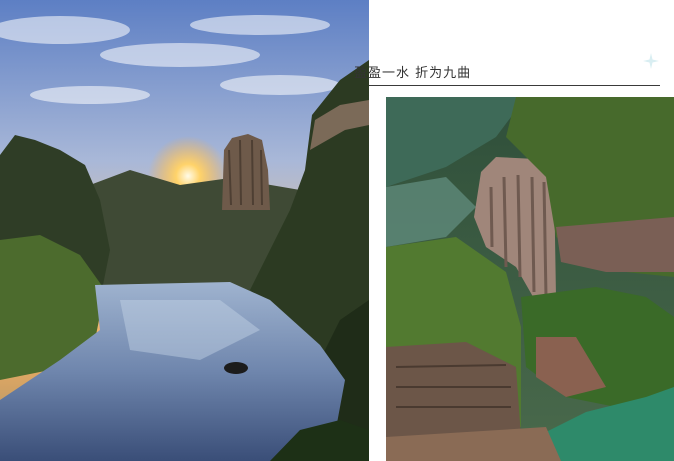 The image size is (674, 461). I want to click on caption-divider, so click(514, 85).